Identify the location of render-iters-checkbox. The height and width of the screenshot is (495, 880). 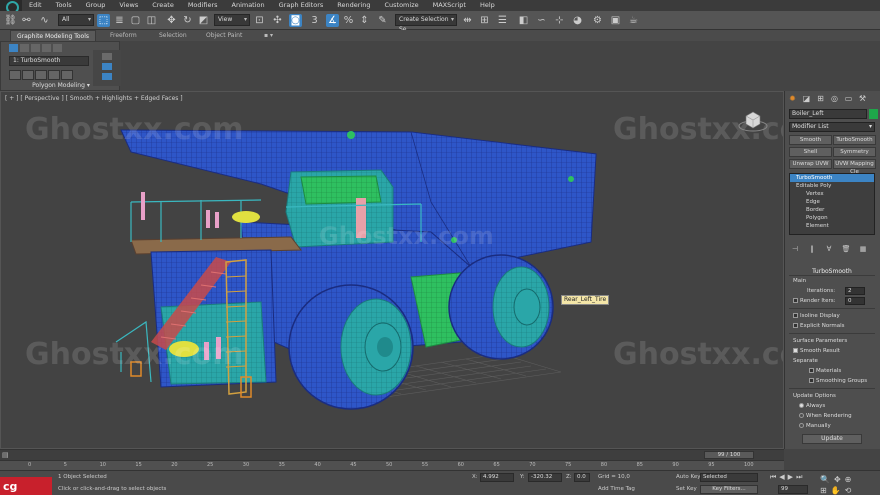
(795, 300).